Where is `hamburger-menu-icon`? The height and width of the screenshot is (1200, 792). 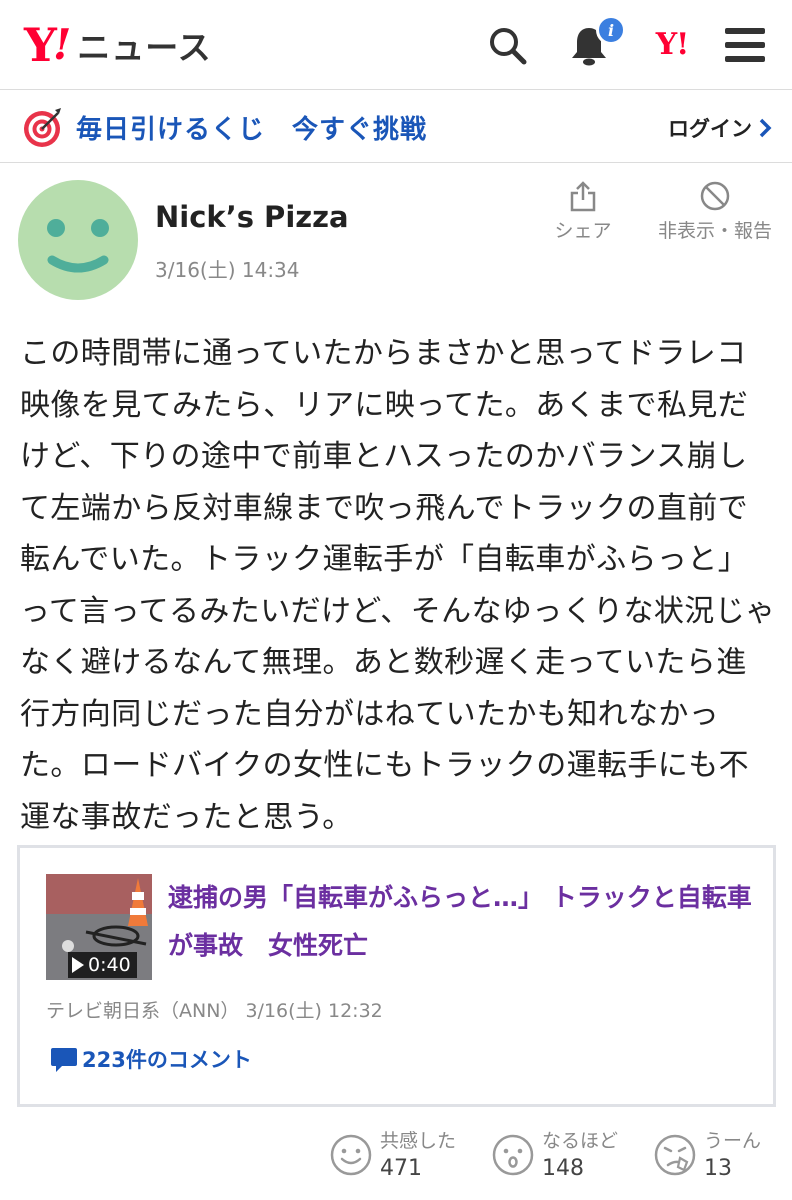 hamburger-menu-icon is located at coordinates (745, 45).